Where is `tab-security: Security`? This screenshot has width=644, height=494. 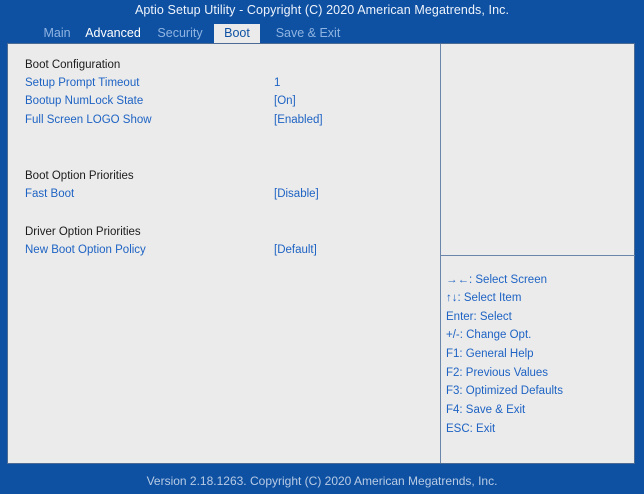
tab-security: Security is located at coordinates (180, 33).